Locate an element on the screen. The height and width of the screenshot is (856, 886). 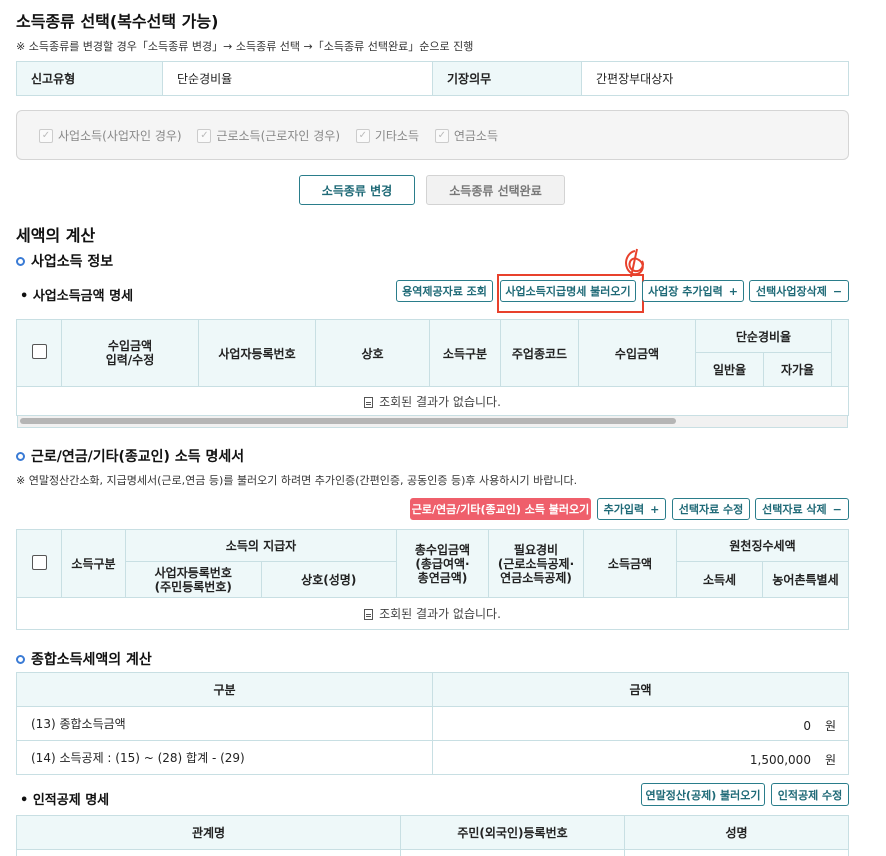
income-type-business: ✓ 사업소득(사업자인 경우) is located at coordinates (110, 135).